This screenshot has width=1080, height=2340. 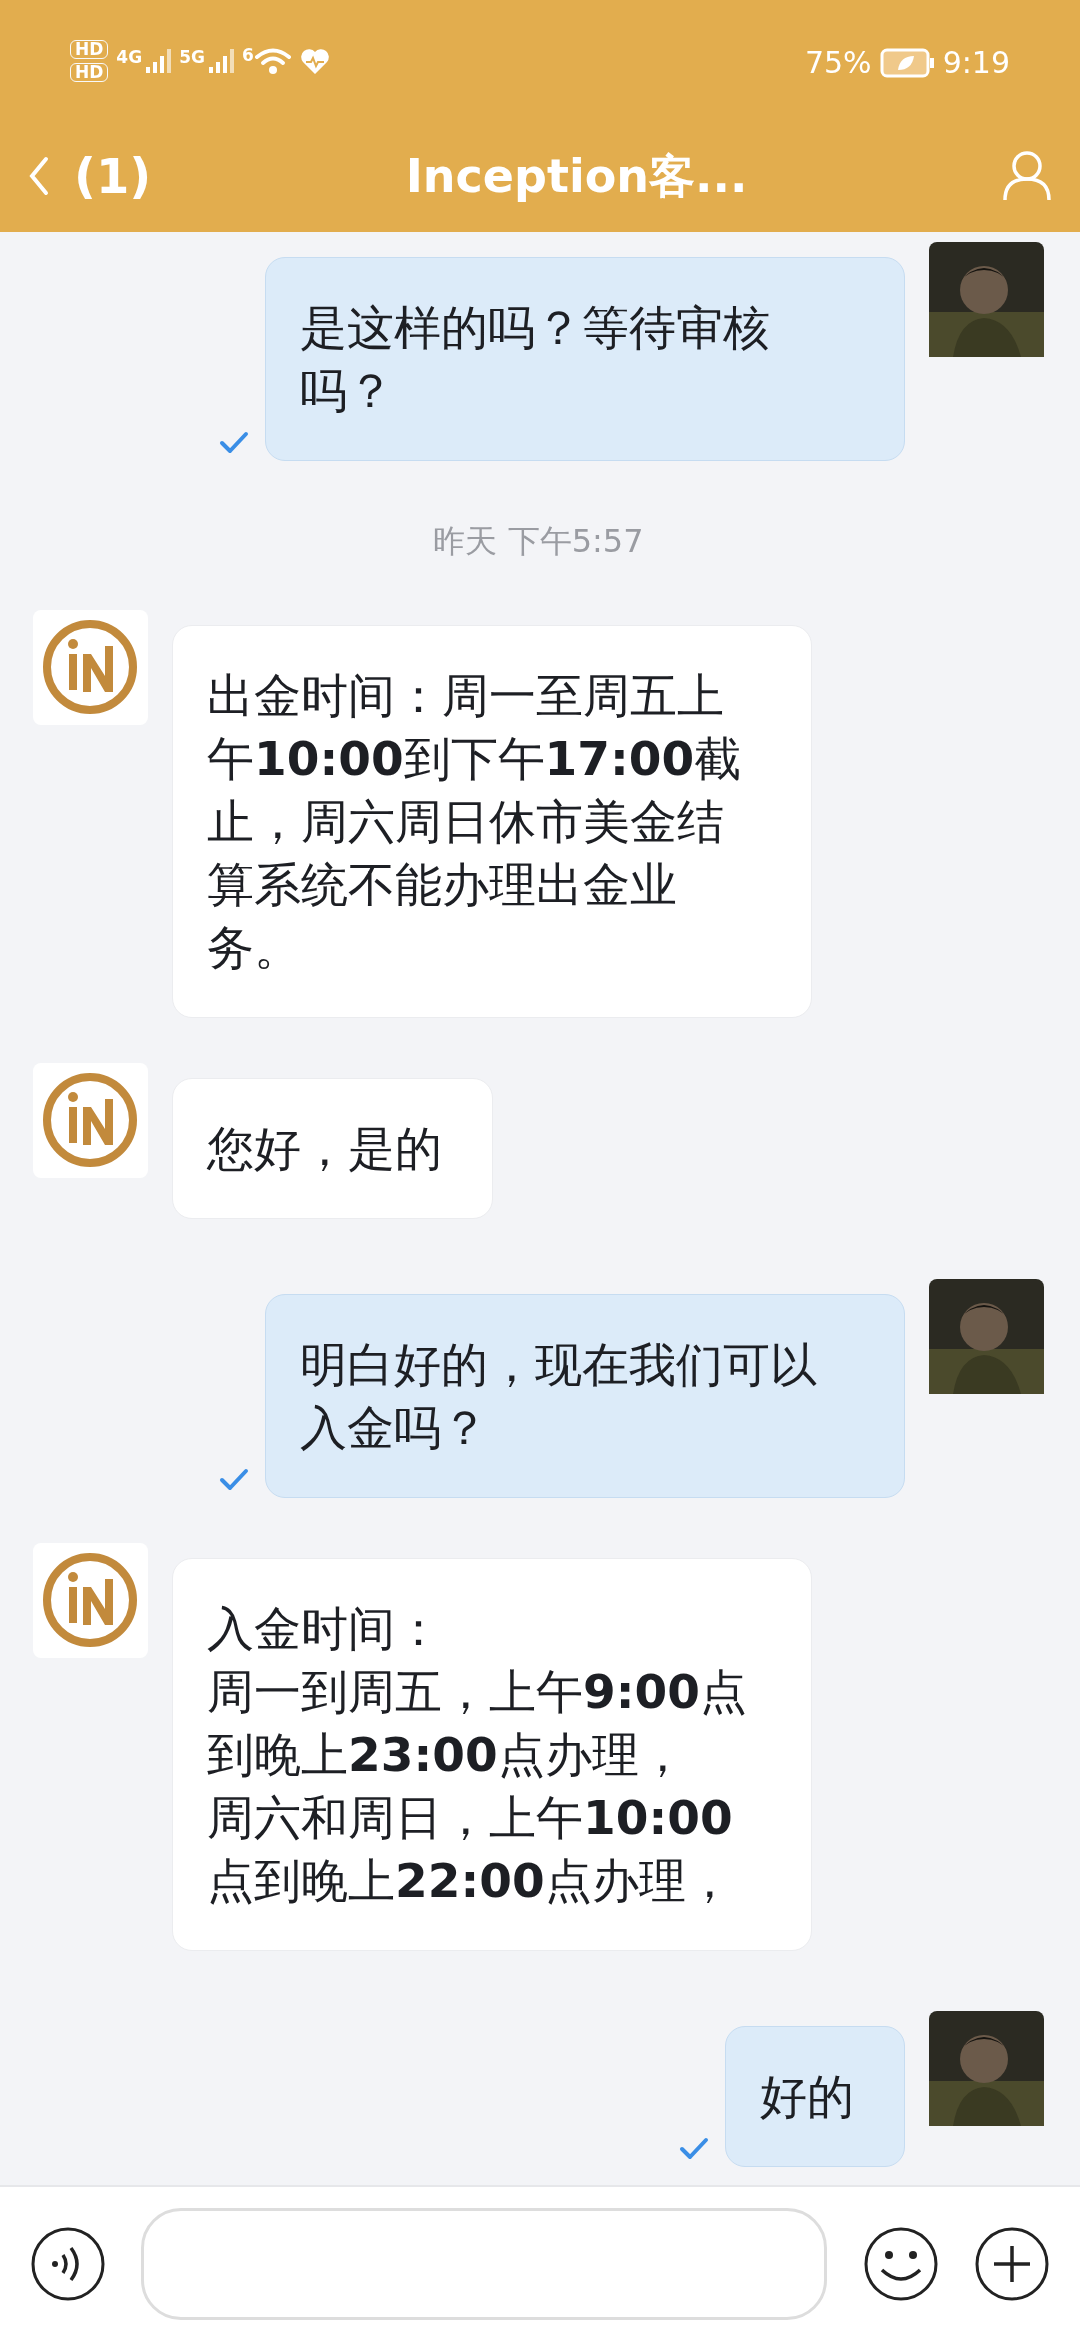 I want to click on add-button, so click(x=1012, y=2263).